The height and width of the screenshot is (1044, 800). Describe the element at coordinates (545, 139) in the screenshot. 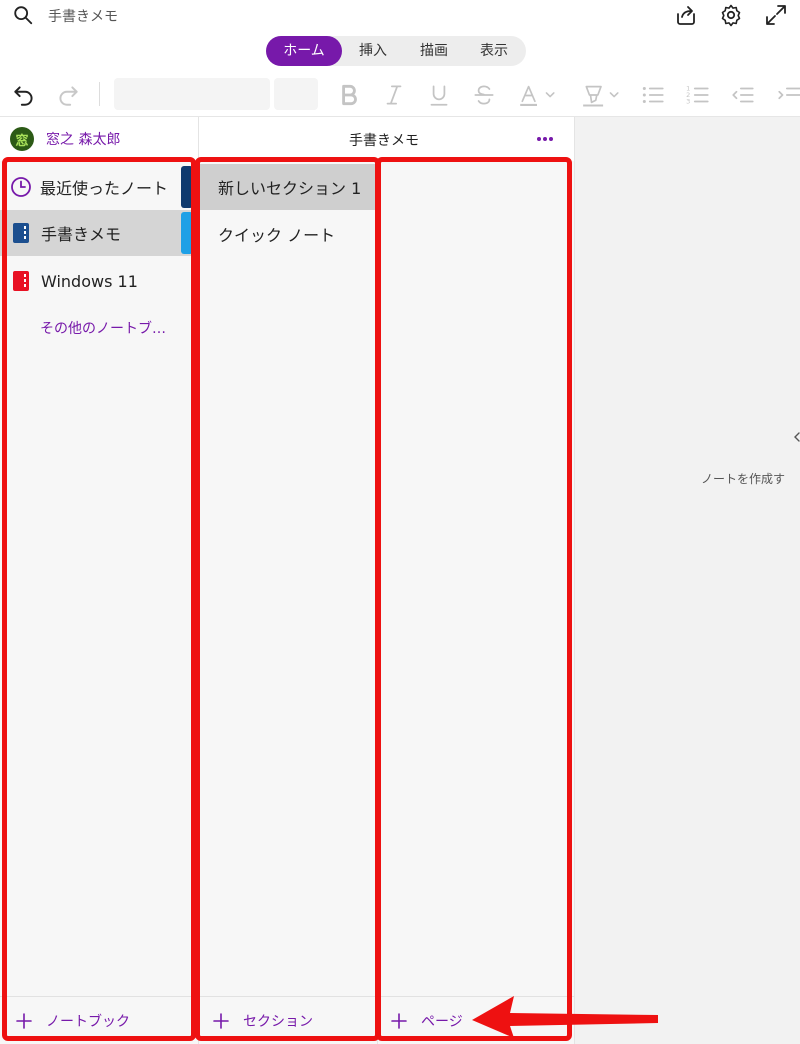

I see `more-options-icon` at that location.